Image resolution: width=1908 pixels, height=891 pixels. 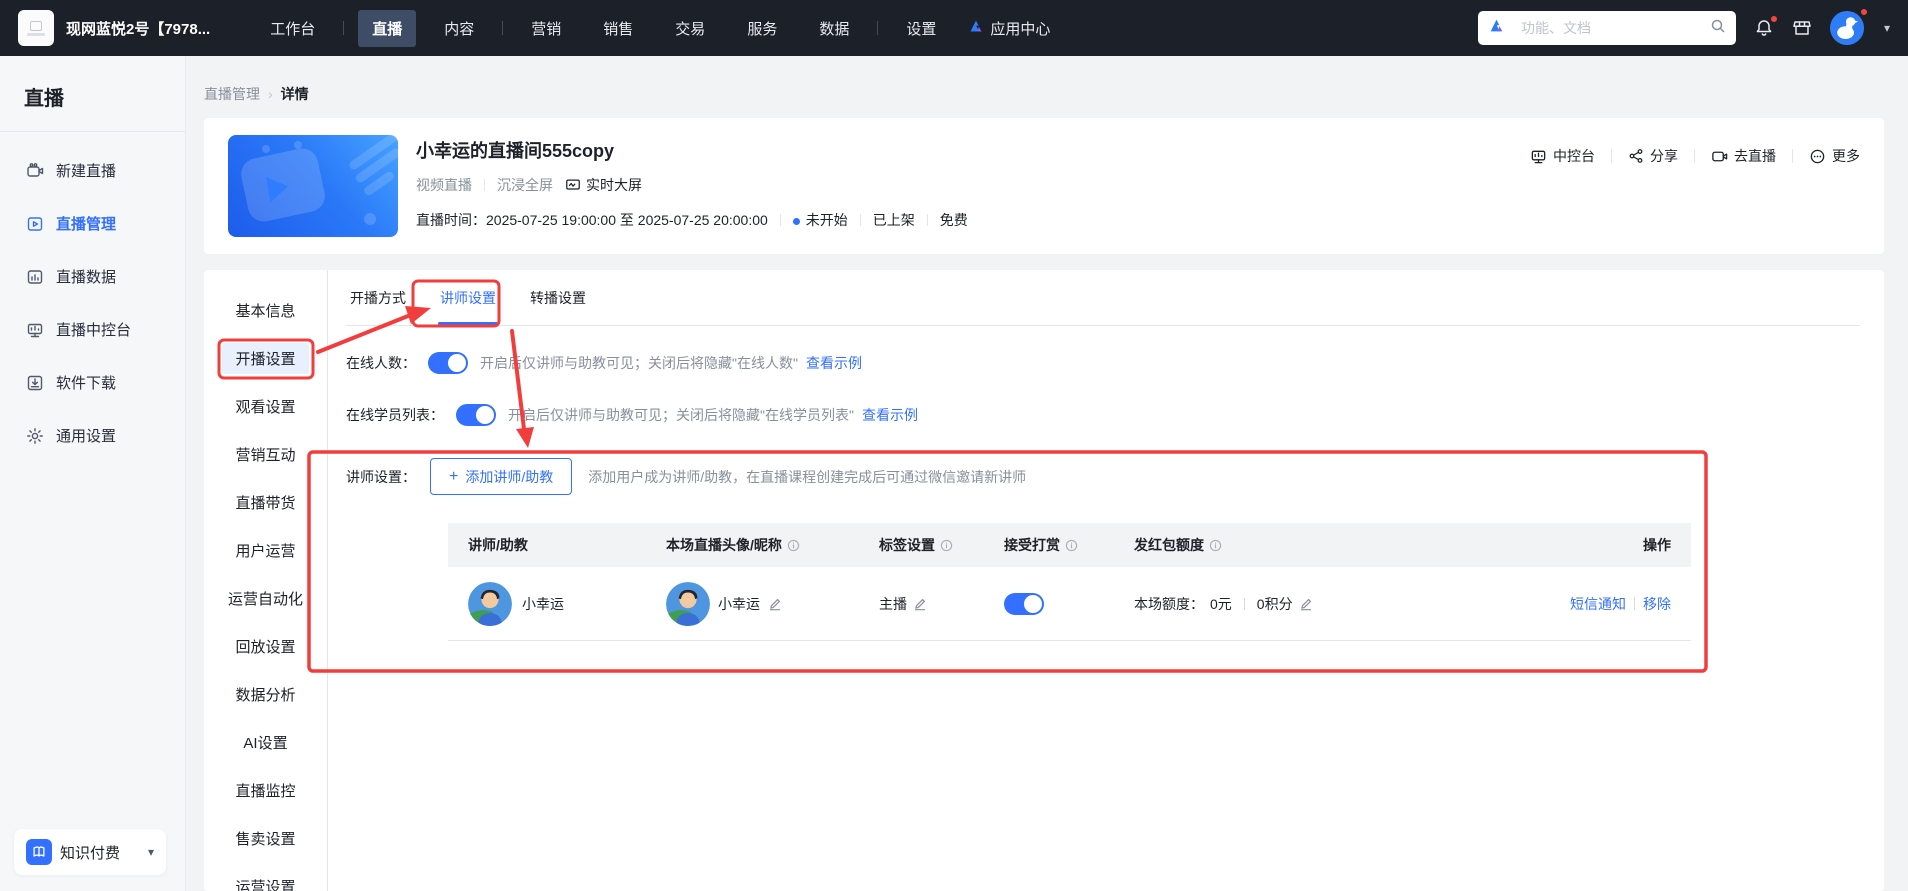 What do you see at coordinates (459, 28) in the screenshot?
I see `nav-item-content: 内容` at bounding box center [459, 28].